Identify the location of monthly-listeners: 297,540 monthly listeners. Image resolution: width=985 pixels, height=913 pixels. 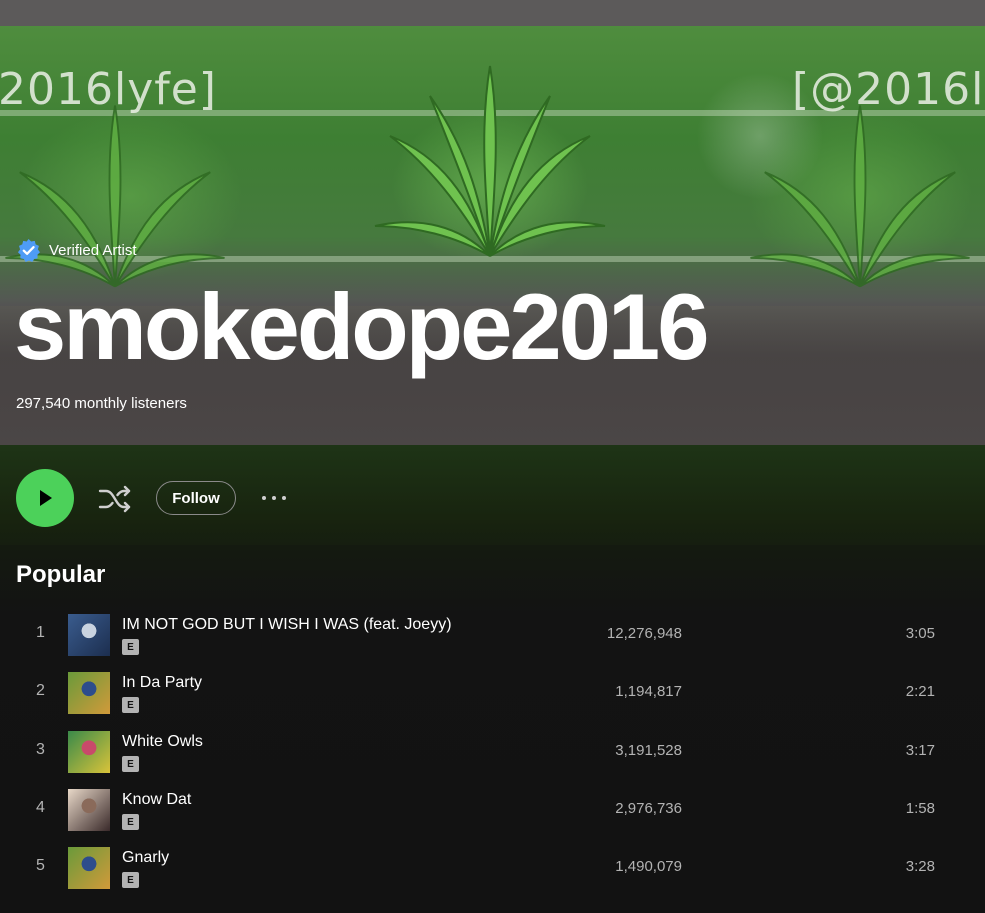
(101, 403).